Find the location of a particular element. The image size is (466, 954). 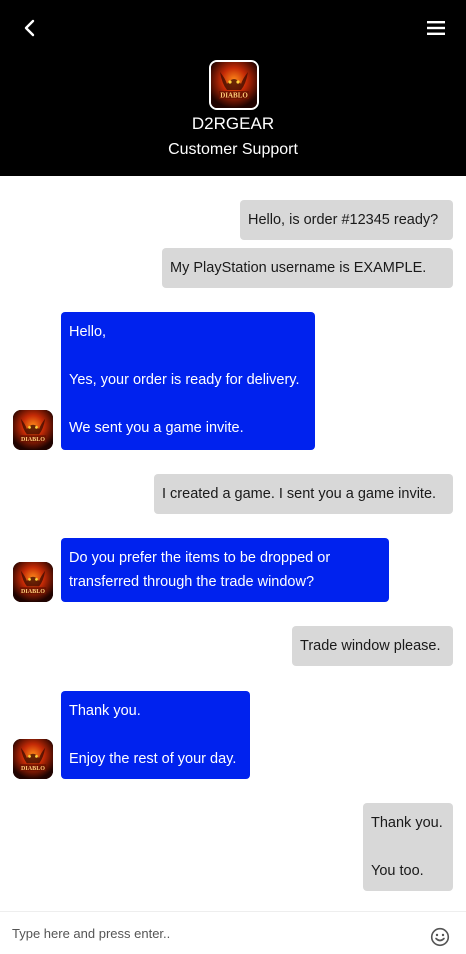

message-input is located at coordinates (212, 933).